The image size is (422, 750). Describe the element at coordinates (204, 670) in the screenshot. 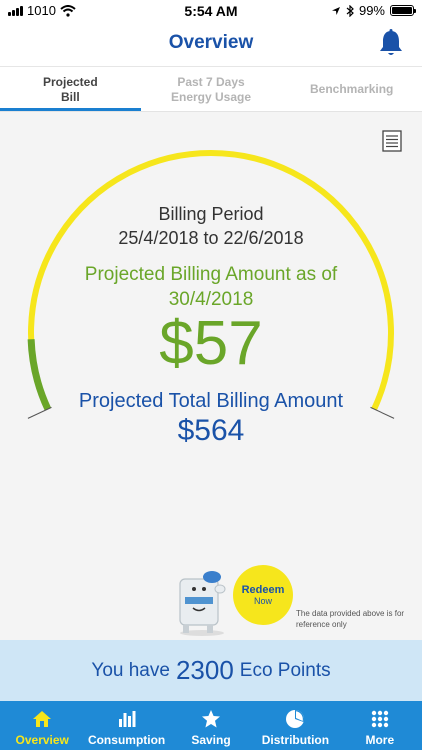

I see `eco-points-value: 2300` at that location.